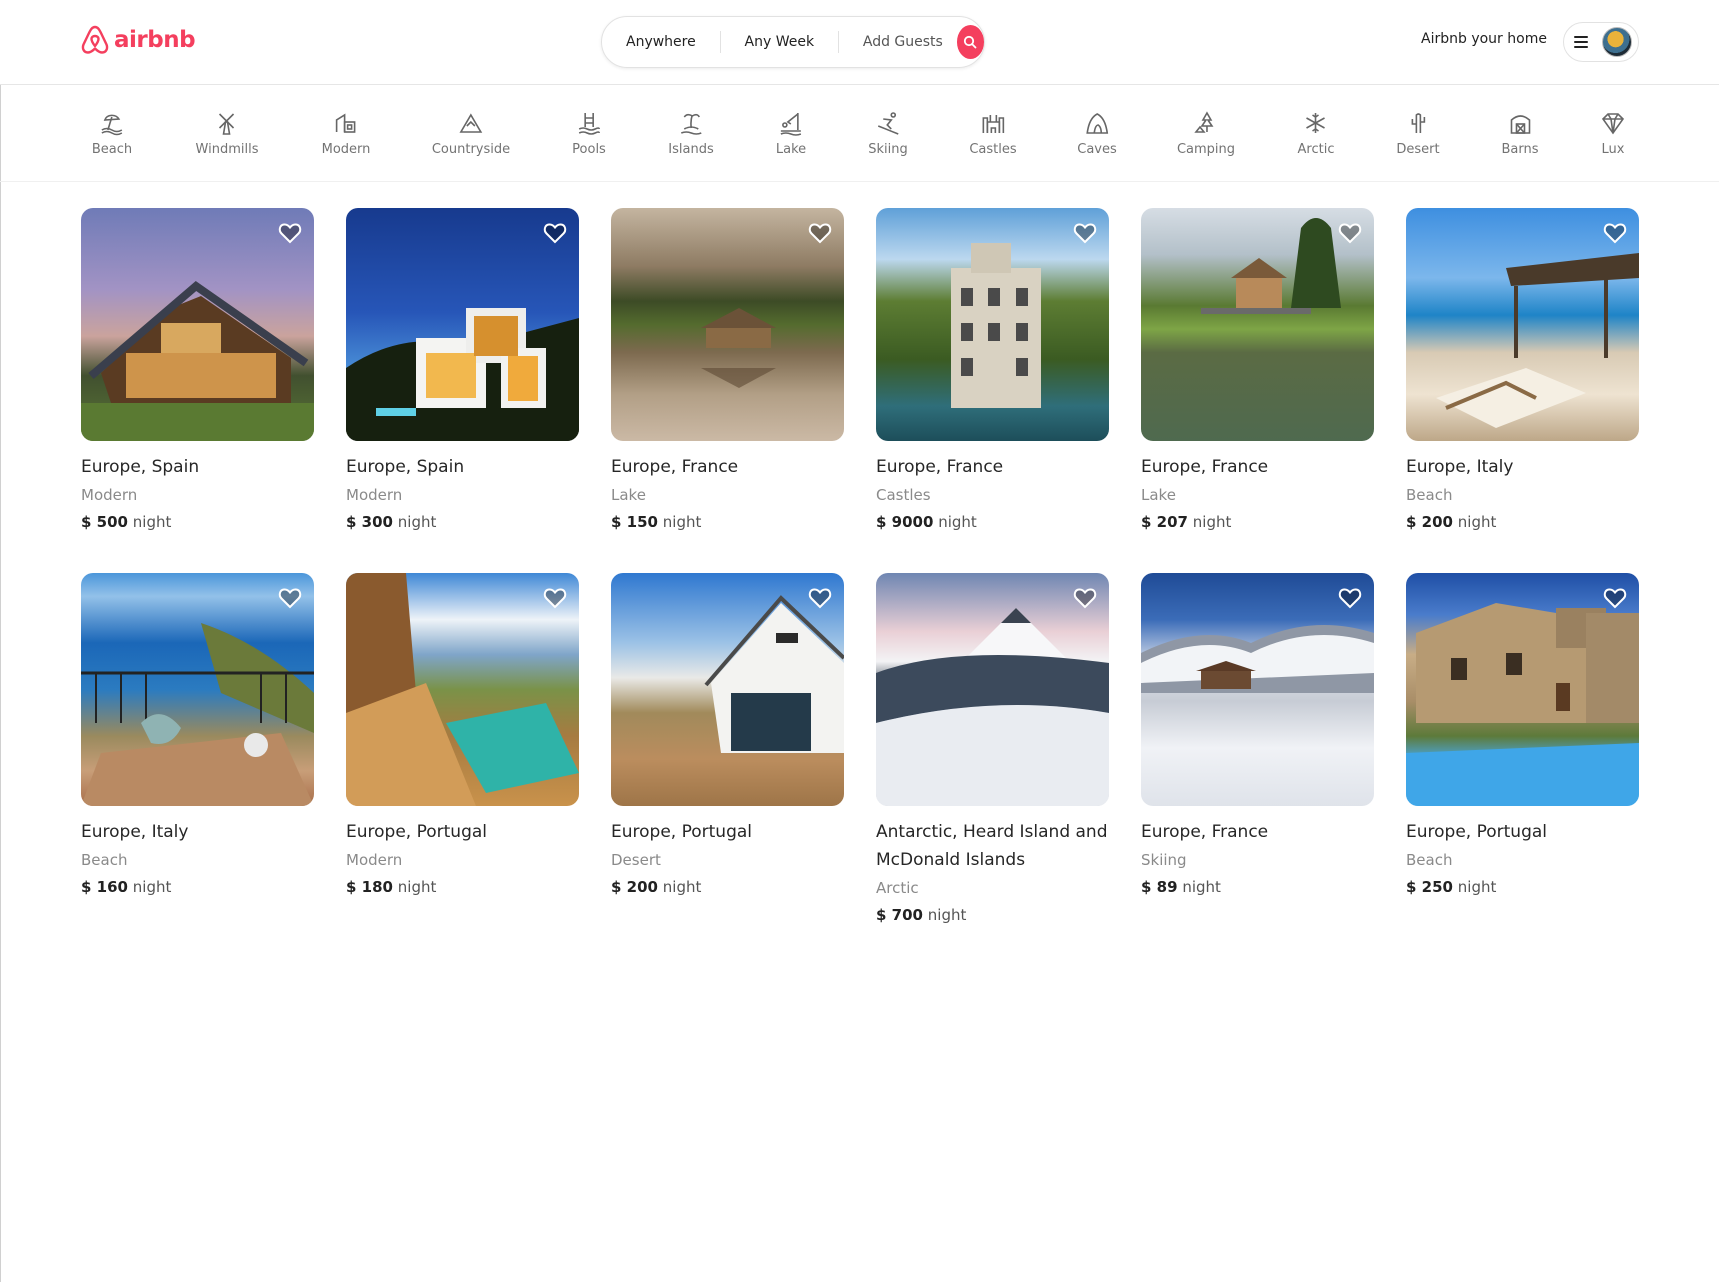  Describe the element at coordinates (727, 522) in the screenshot. I see `listing-price-row: $ 150 night` at that location.